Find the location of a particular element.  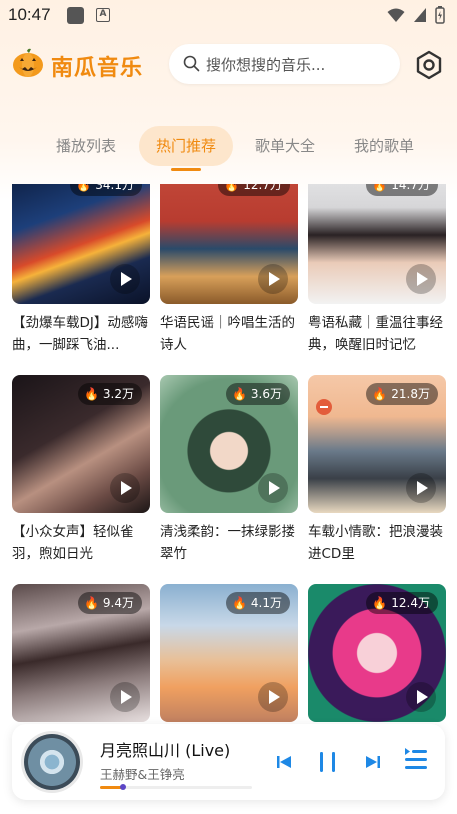

play-count-badge: 🔥 9.4万 is located at coordinates (109, 603).